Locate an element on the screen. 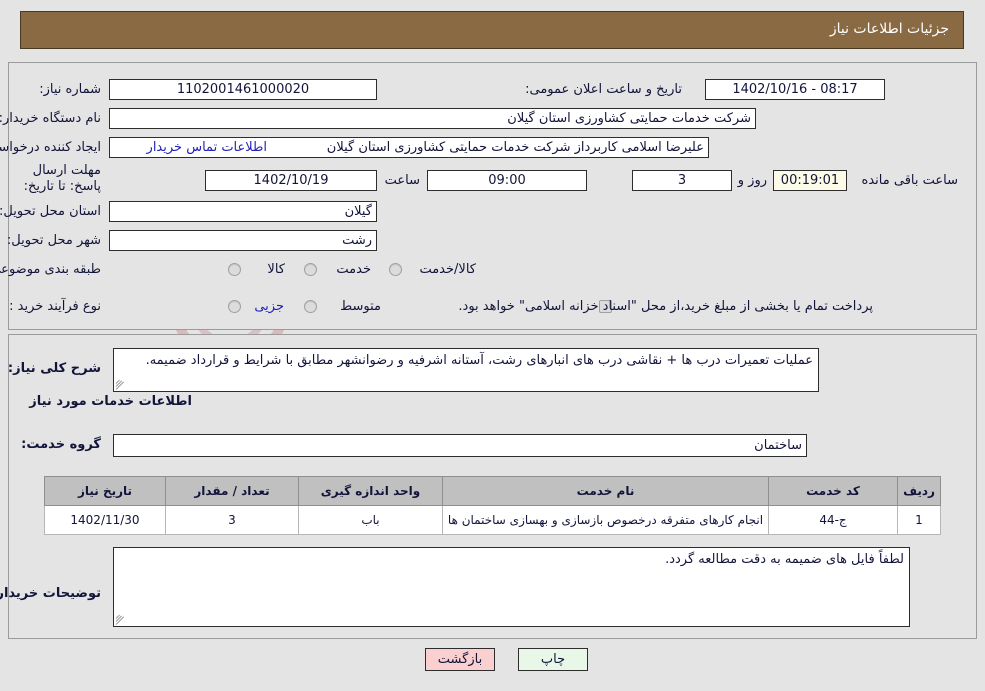 The image size is (985, 691). deadline-date-value: 1402/10/19 is located at coordinates (291, 180).